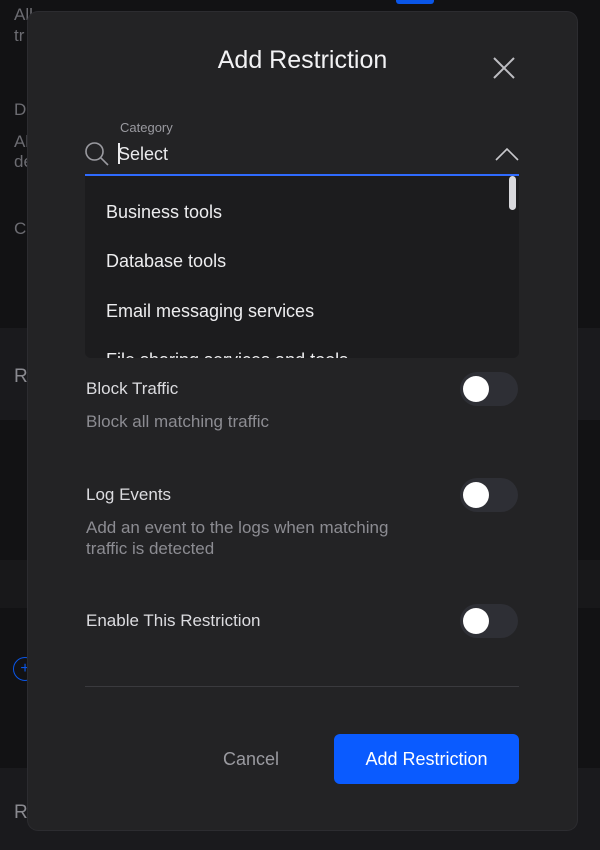 Image resolution: width=600 pixels, height=850 pixels. I want to click on log-events-label: Log Events, so click(129, 494).